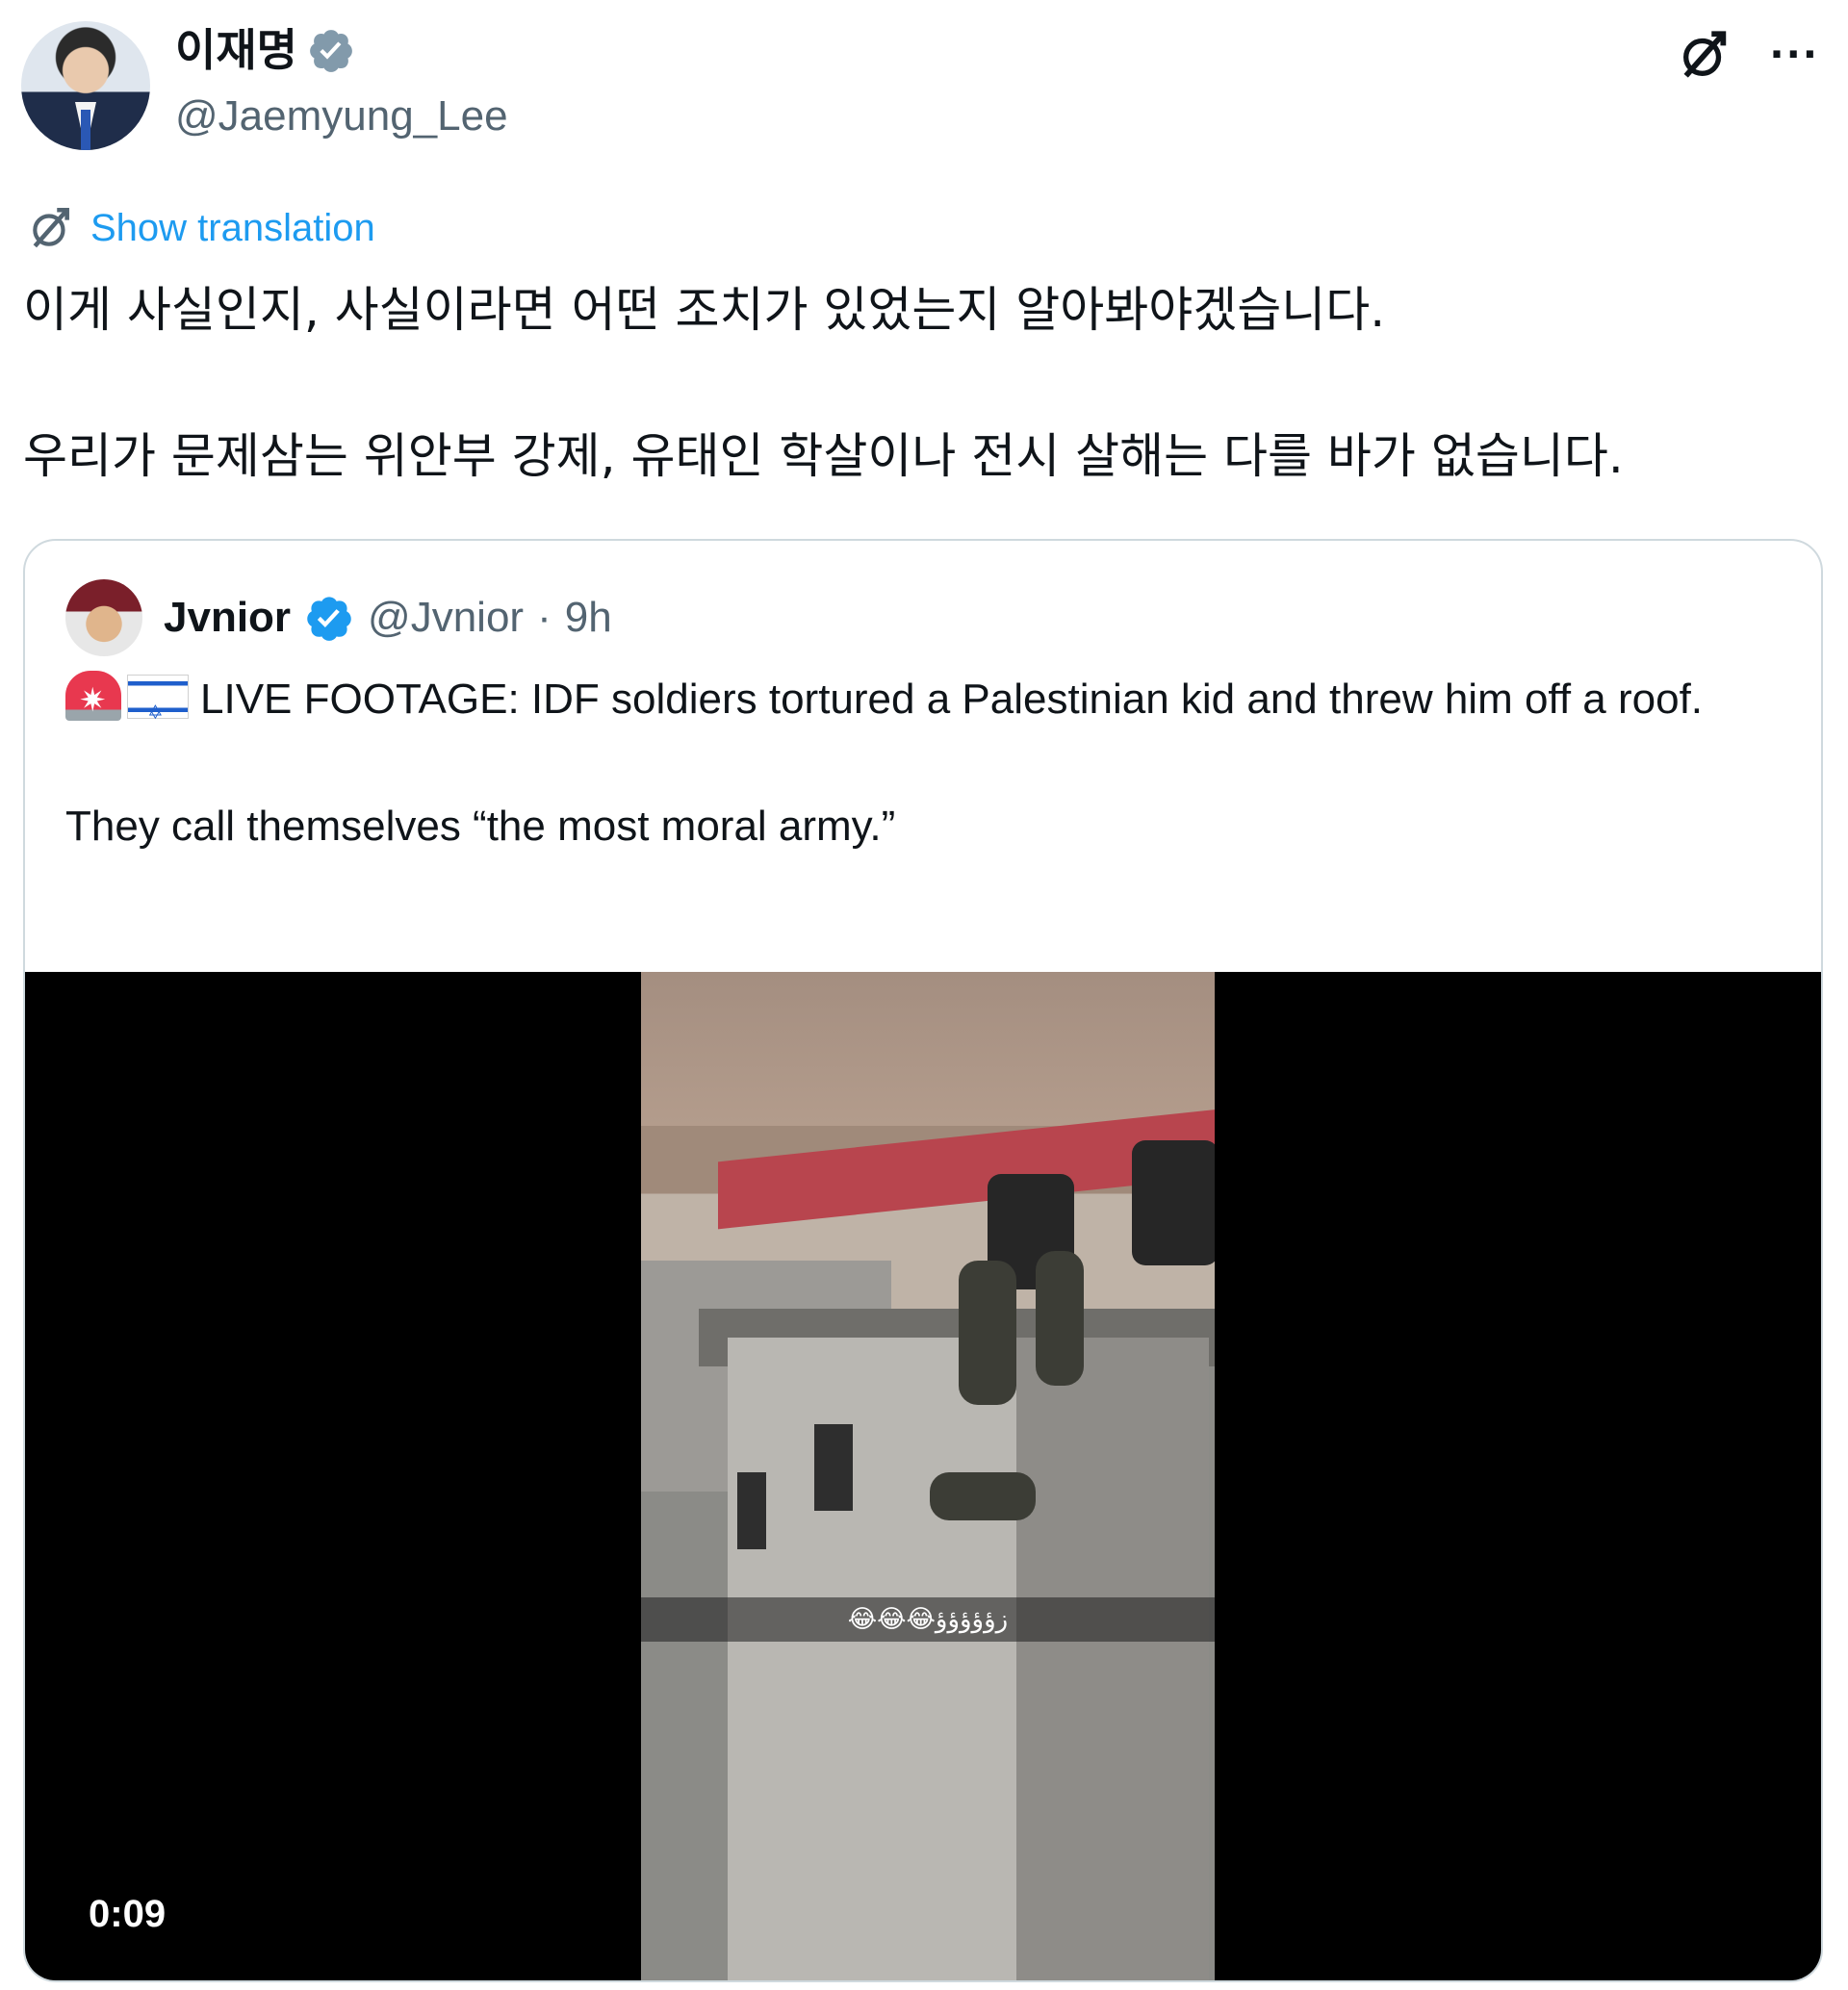  What do you see at coordinates (968, 1659) in the screenshot?
I see `video-scene-building` at bounding box center [968, 1659].